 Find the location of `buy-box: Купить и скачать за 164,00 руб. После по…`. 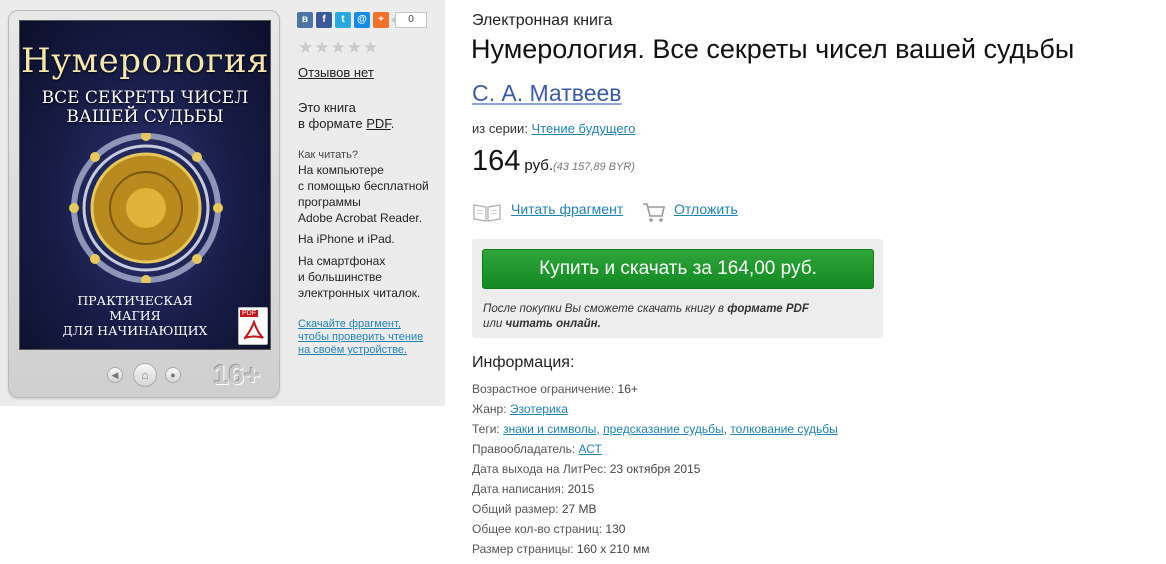

buy-box: Купить и скачать за 164,00 руб. После по… is located at coordinates (677, 288).